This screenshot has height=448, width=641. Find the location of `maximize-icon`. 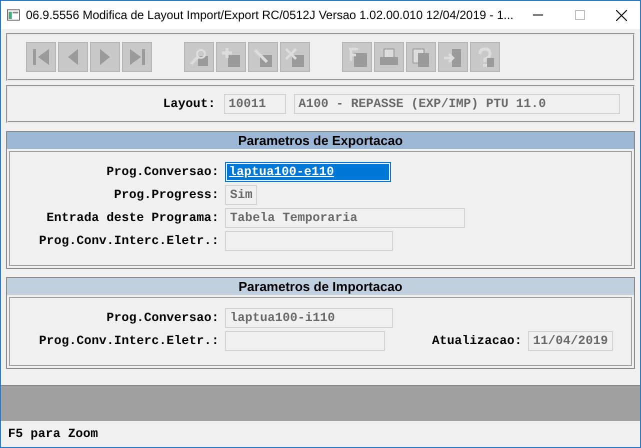

maximize-icon is located at coordinates (579, 15).